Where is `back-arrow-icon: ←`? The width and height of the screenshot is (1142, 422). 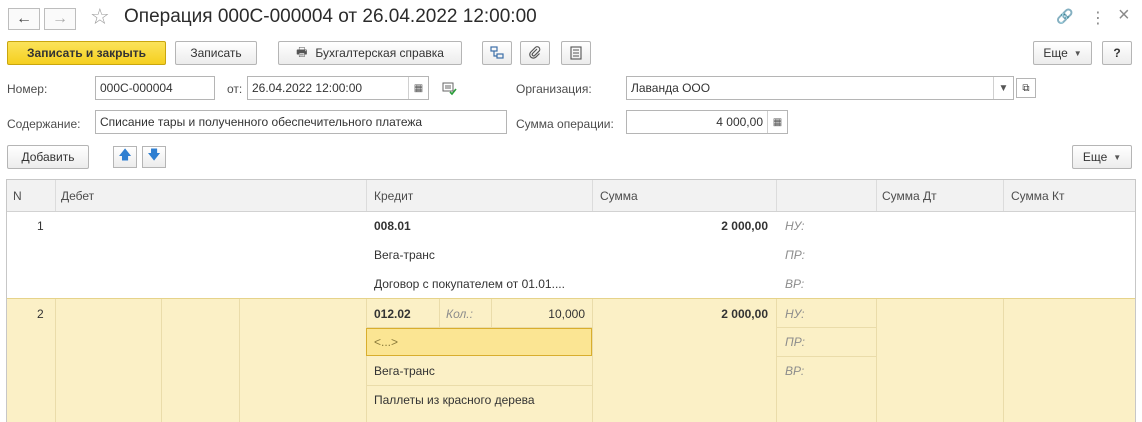
back-arrow-icon: ← is located at coordinates (24, 18).